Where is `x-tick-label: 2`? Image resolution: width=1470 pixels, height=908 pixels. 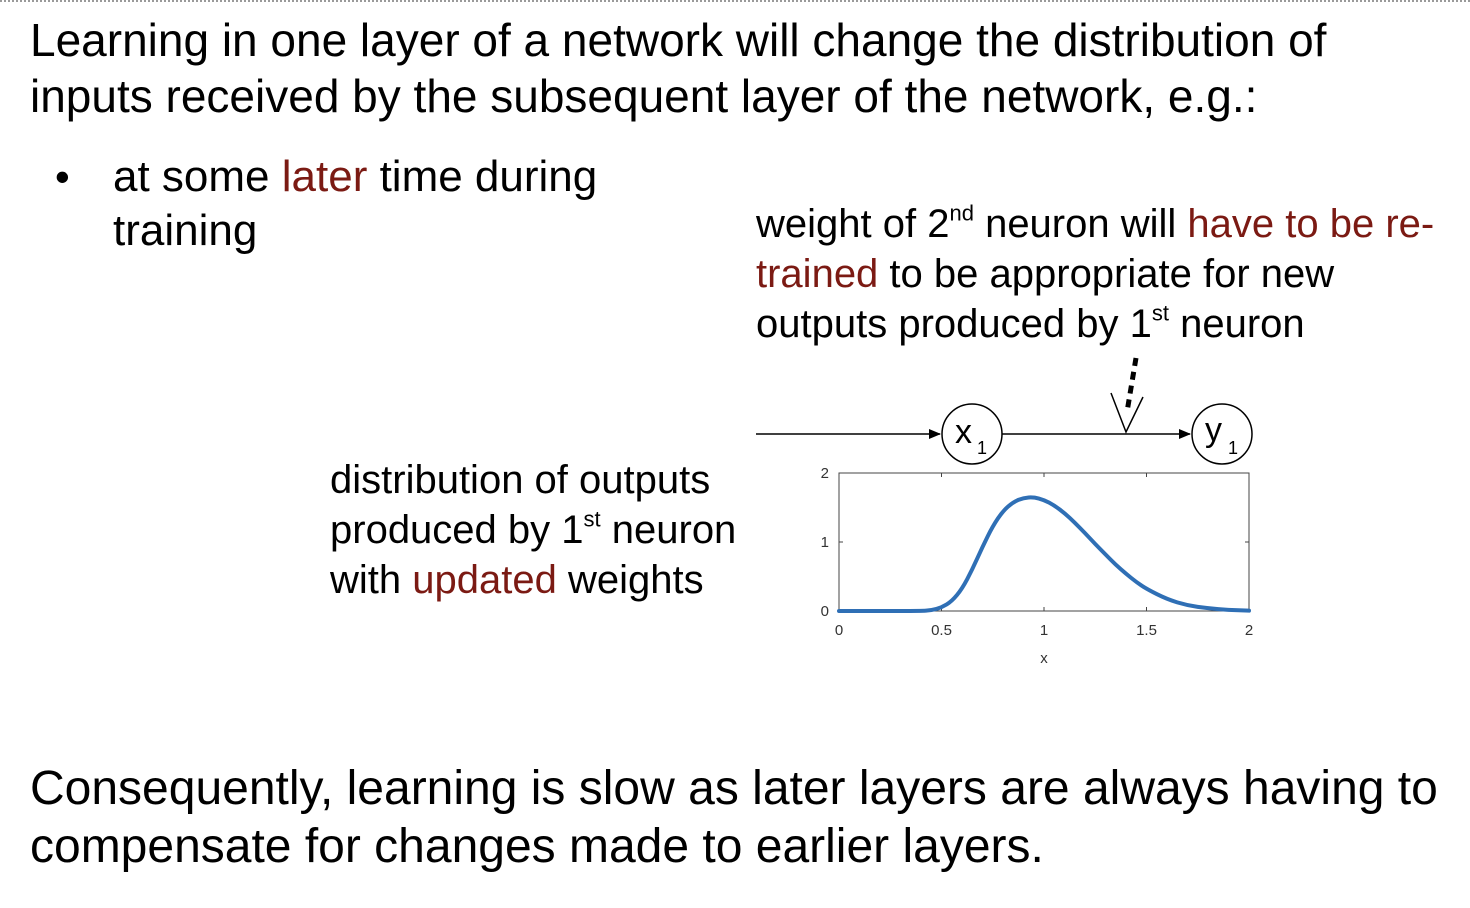
x-tick-label: 2 is located at coordinates (1249, 630).